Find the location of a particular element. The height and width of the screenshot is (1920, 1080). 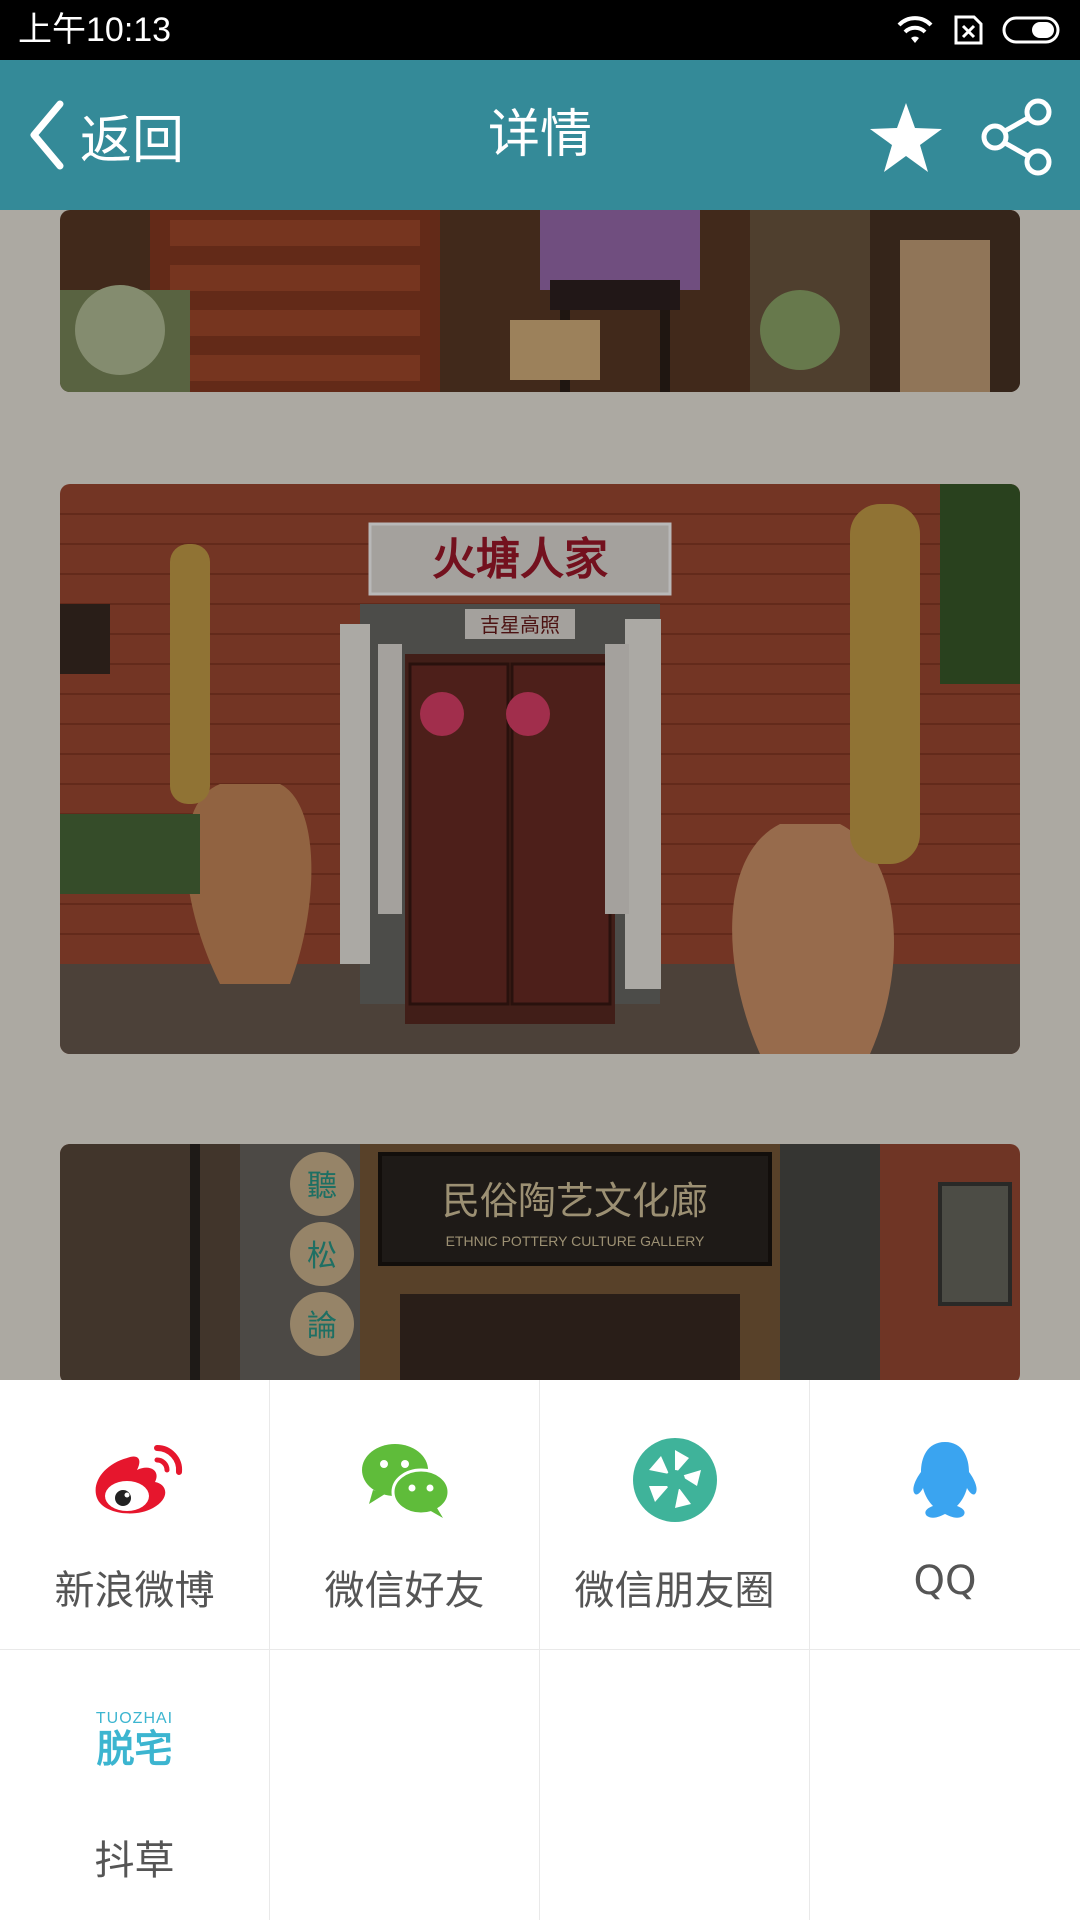

tuozhai-logo-main: 脱宅 is located at coordinates (134, 1749).